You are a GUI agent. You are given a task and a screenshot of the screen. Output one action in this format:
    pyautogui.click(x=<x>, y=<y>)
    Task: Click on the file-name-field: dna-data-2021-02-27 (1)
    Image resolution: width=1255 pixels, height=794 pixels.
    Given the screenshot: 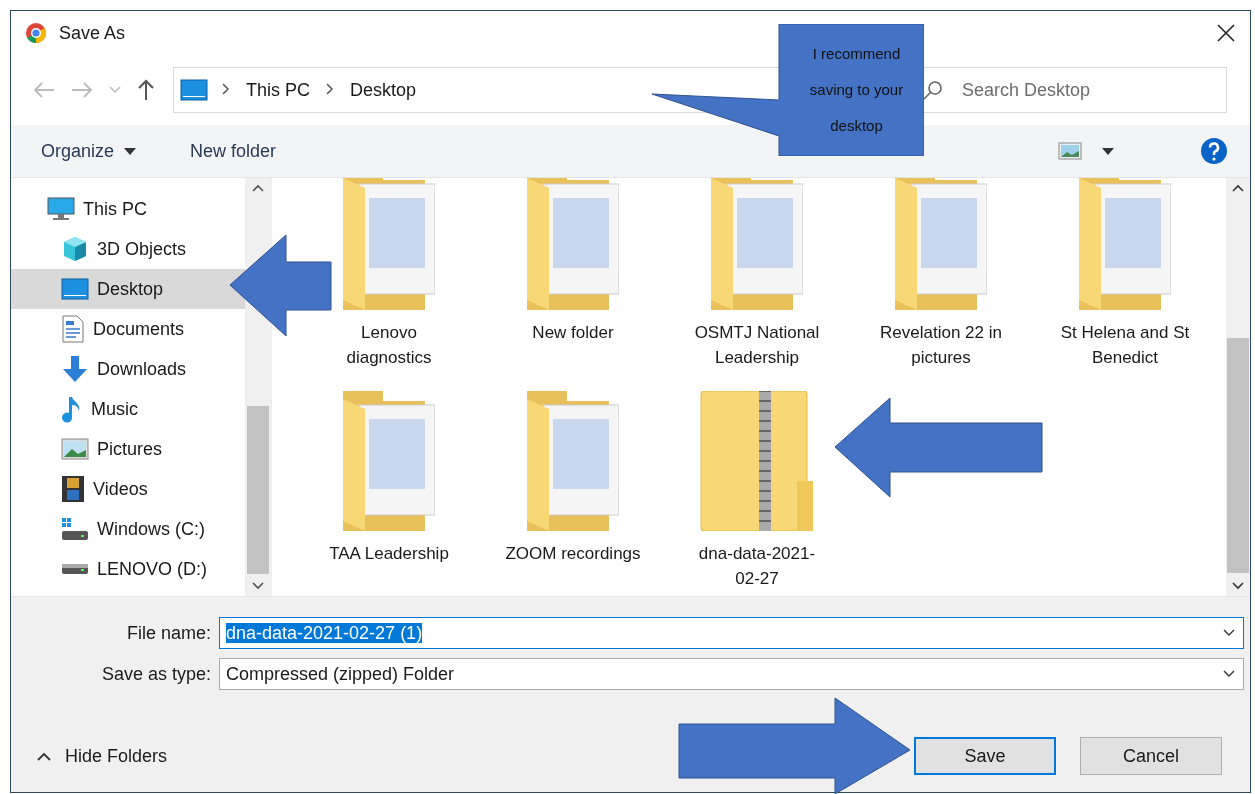 What is the action you would take?
    pyautogui.click(x=731, y=633)
    